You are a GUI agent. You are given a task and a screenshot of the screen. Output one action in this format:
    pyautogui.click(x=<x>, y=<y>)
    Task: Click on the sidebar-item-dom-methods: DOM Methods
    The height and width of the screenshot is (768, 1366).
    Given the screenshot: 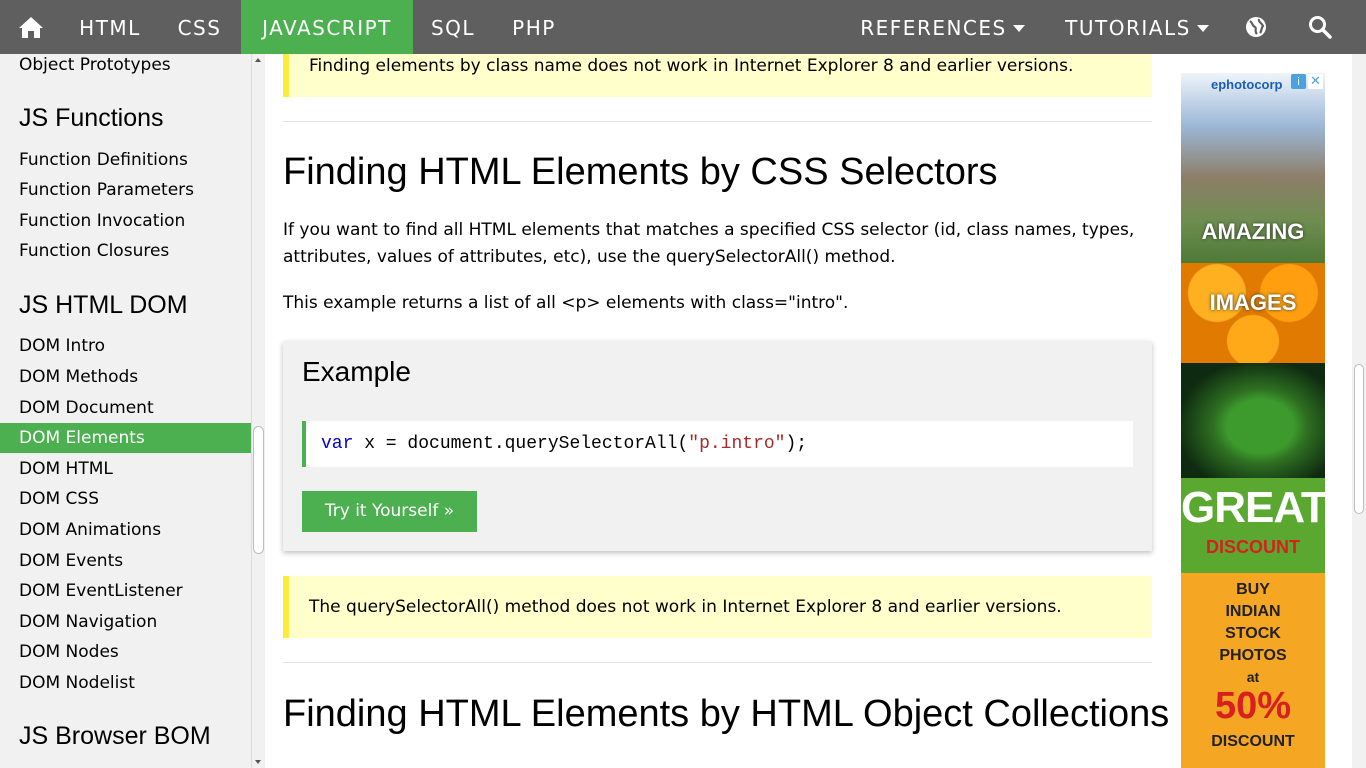 What is the action you would take?
    pyautogui.click(x=125, y=377)
    